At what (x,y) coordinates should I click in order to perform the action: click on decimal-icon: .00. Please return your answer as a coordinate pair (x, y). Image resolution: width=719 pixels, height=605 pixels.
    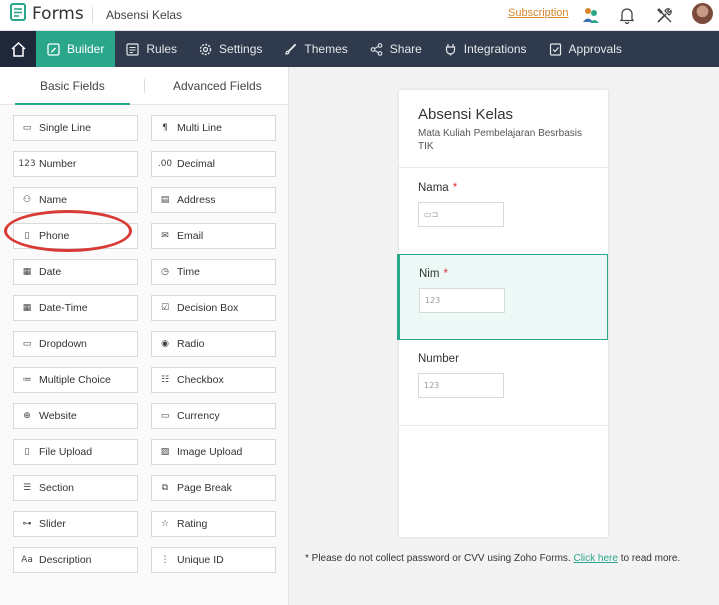
    Looking at the image, I should click on (165, 164).